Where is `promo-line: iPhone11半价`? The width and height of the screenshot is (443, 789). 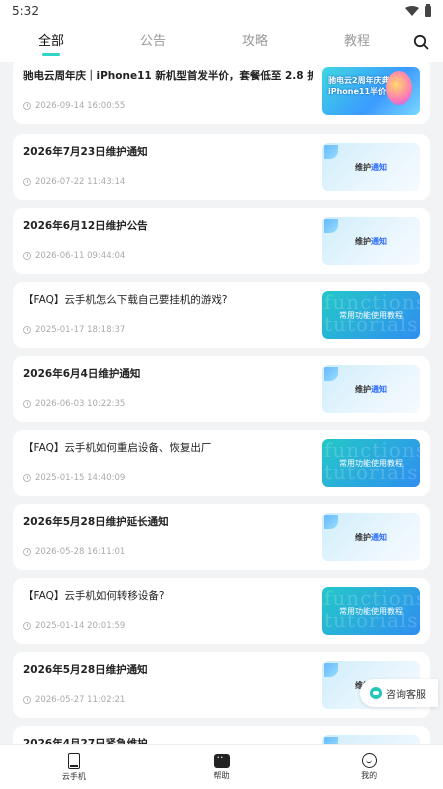 promo-line: iPhone11半价 is located at coordinates (357, 91).